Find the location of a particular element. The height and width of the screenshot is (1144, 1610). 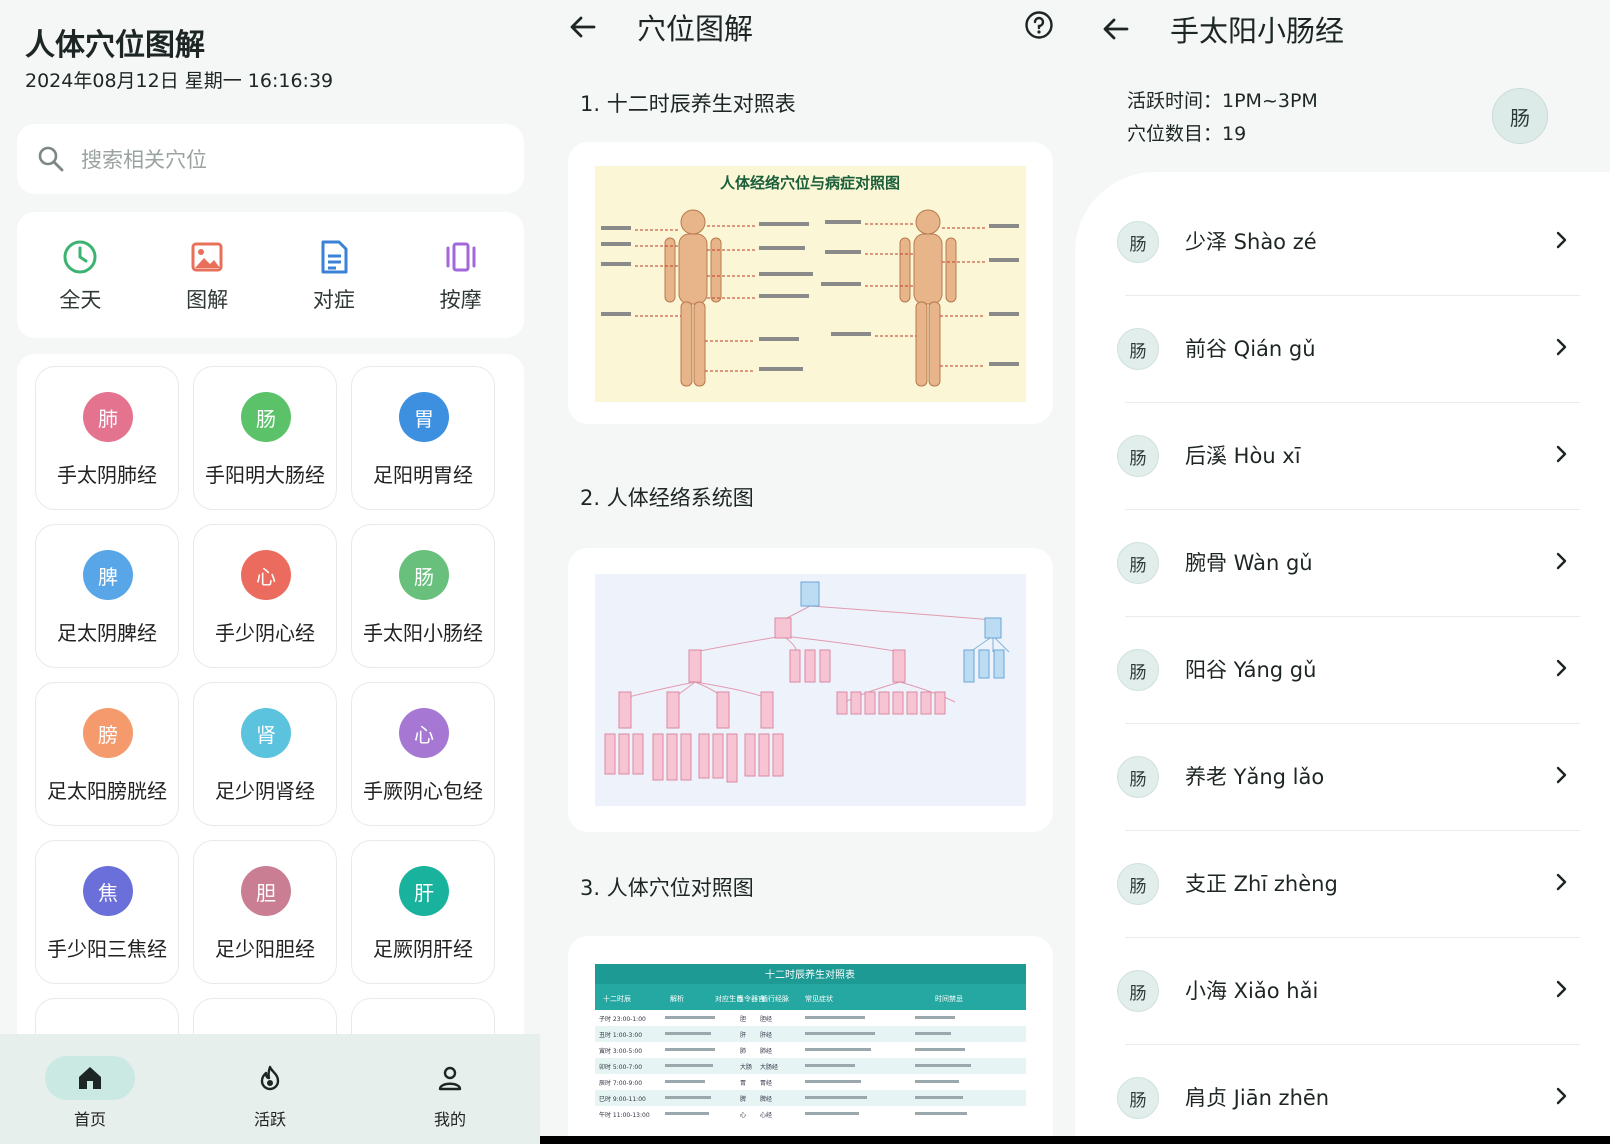

quick-action-illustration: 图解 is located at coordinates (207, 275).